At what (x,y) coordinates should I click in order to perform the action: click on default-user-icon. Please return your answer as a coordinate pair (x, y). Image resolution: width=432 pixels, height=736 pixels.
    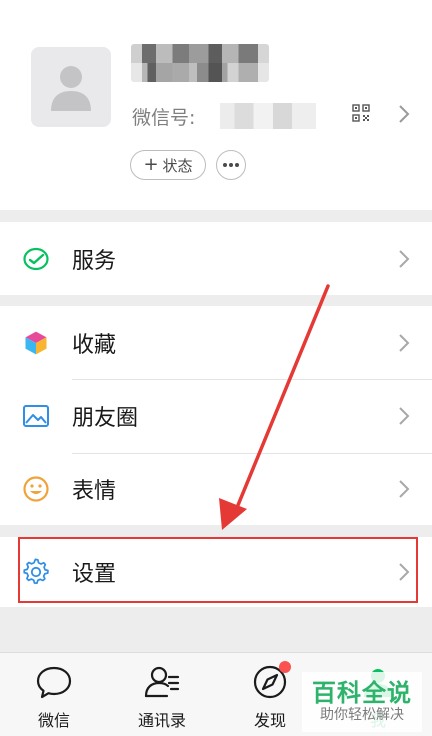
    Looking at the image, I should click on (71, 88).